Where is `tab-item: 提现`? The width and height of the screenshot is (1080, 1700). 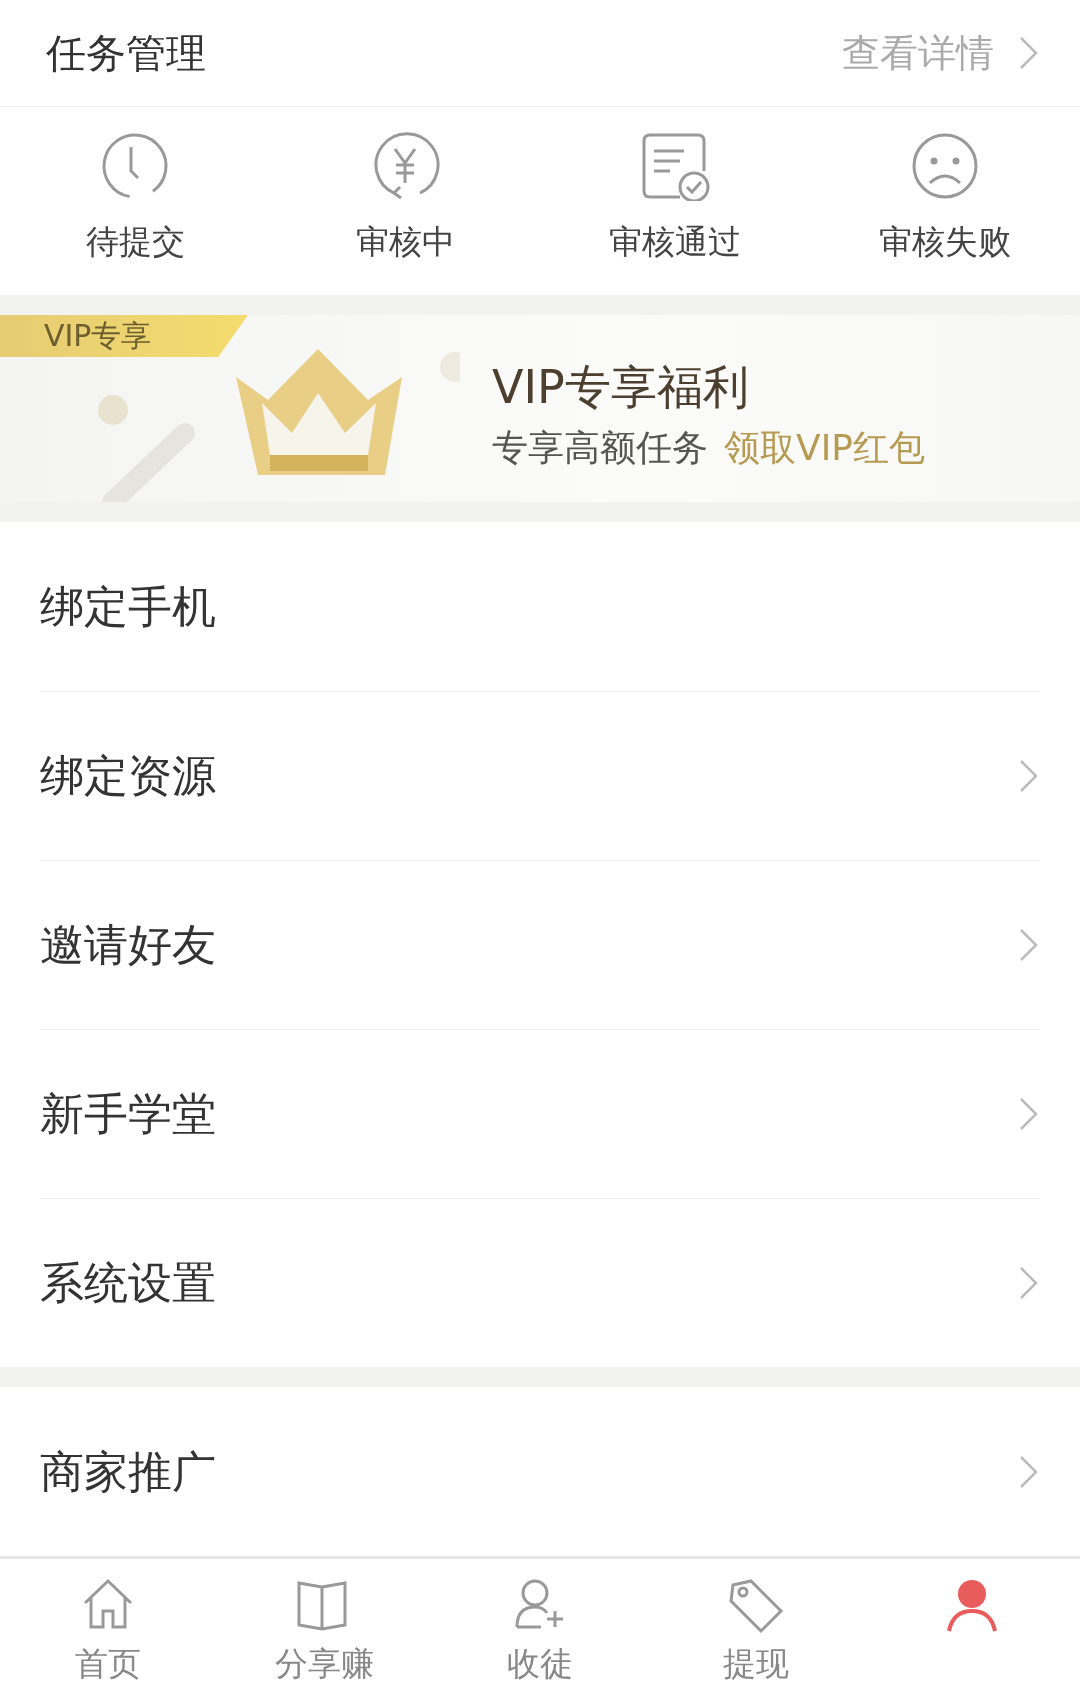 tab-item: 提现 is located at coordinates (756, 1629).